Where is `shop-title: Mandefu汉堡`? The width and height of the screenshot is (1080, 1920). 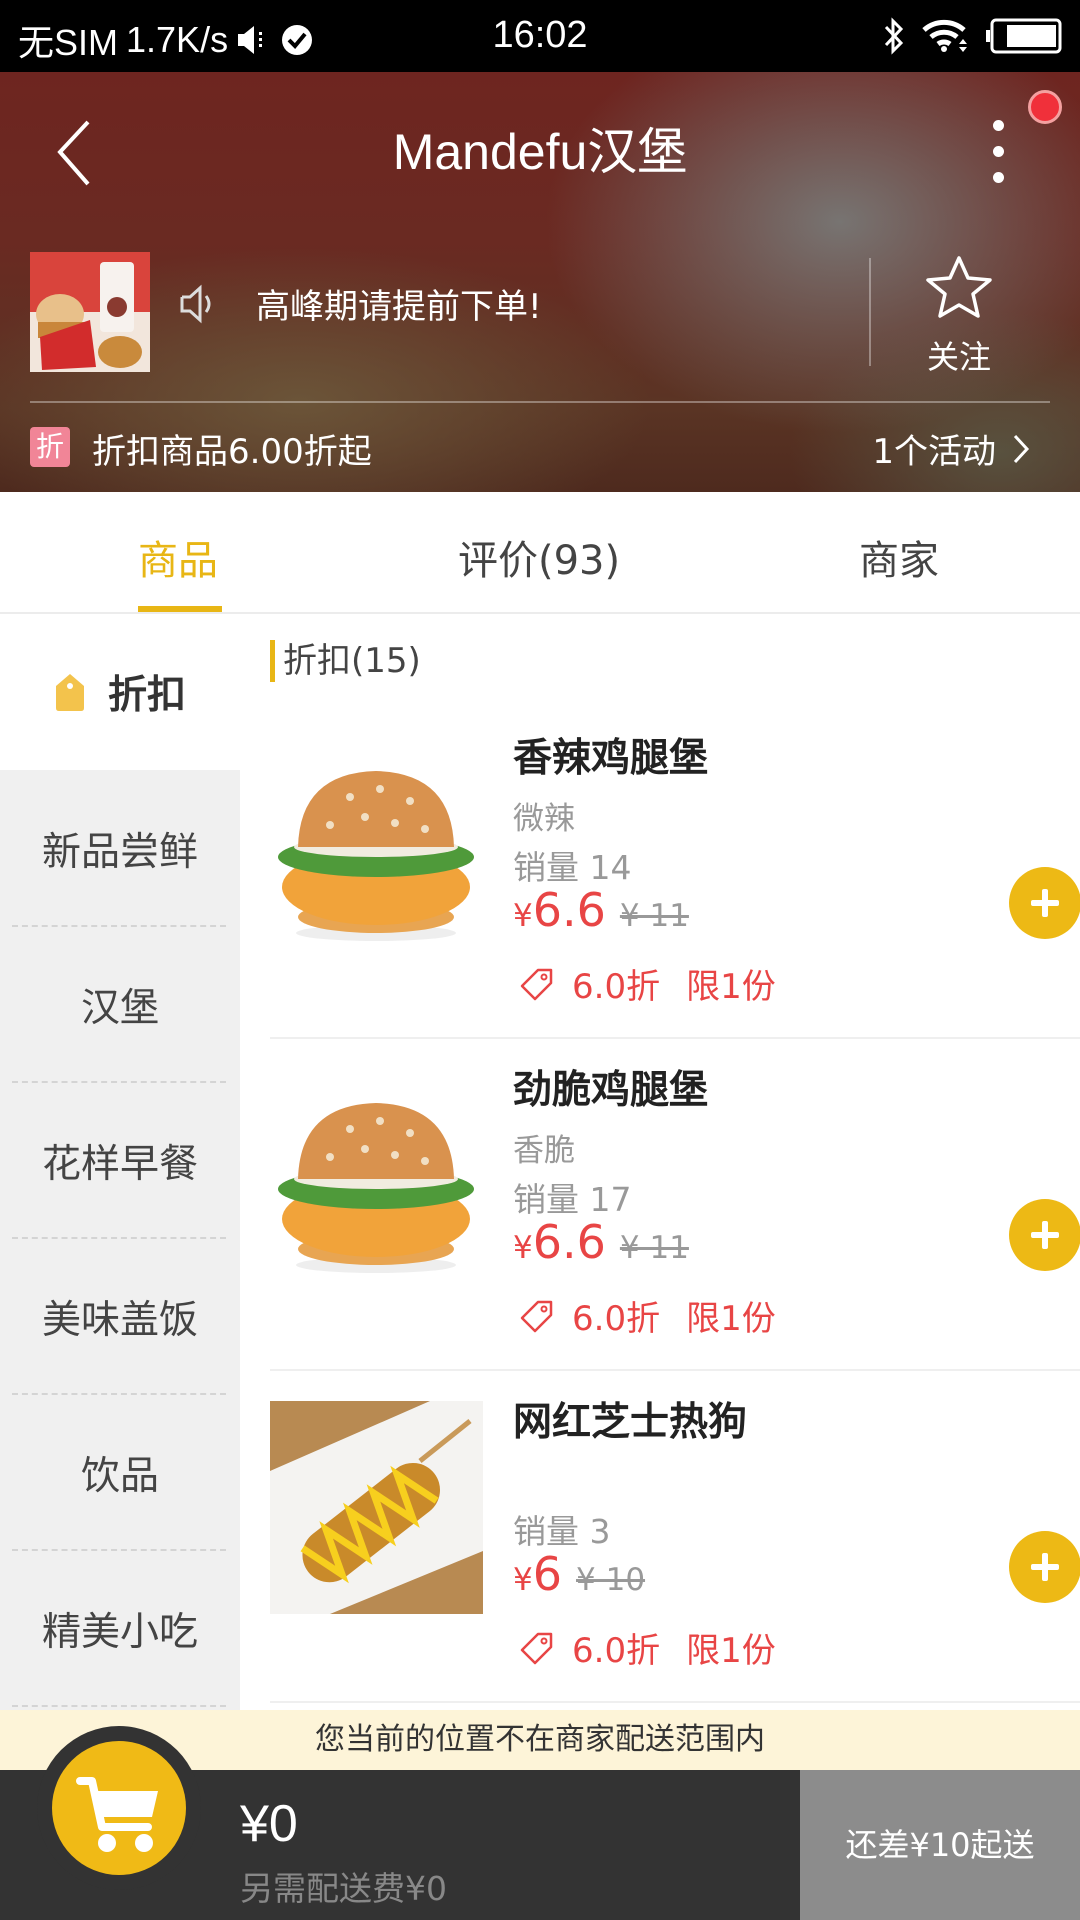 shop-title: Mandefu汉堡 is located at coordinates (540, 152).